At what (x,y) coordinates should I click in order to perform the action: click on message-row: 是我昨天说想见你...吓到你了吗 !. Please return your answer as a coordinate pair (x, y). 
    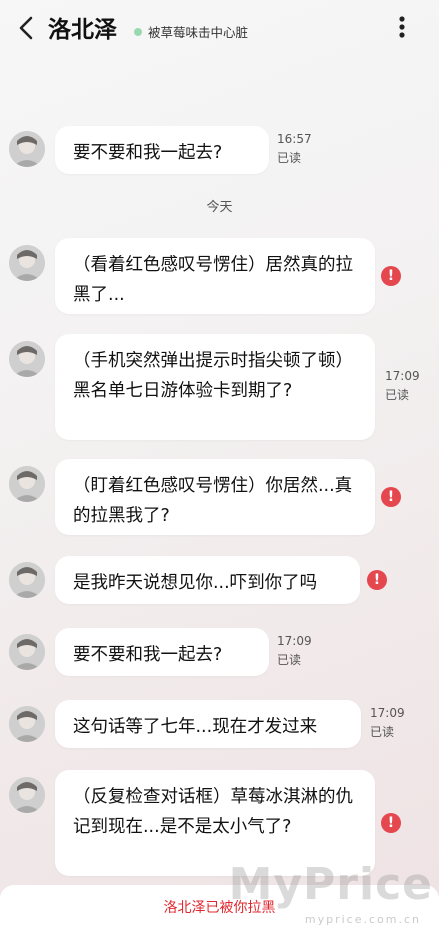
    Looking at the image, I should click on (219, 580).